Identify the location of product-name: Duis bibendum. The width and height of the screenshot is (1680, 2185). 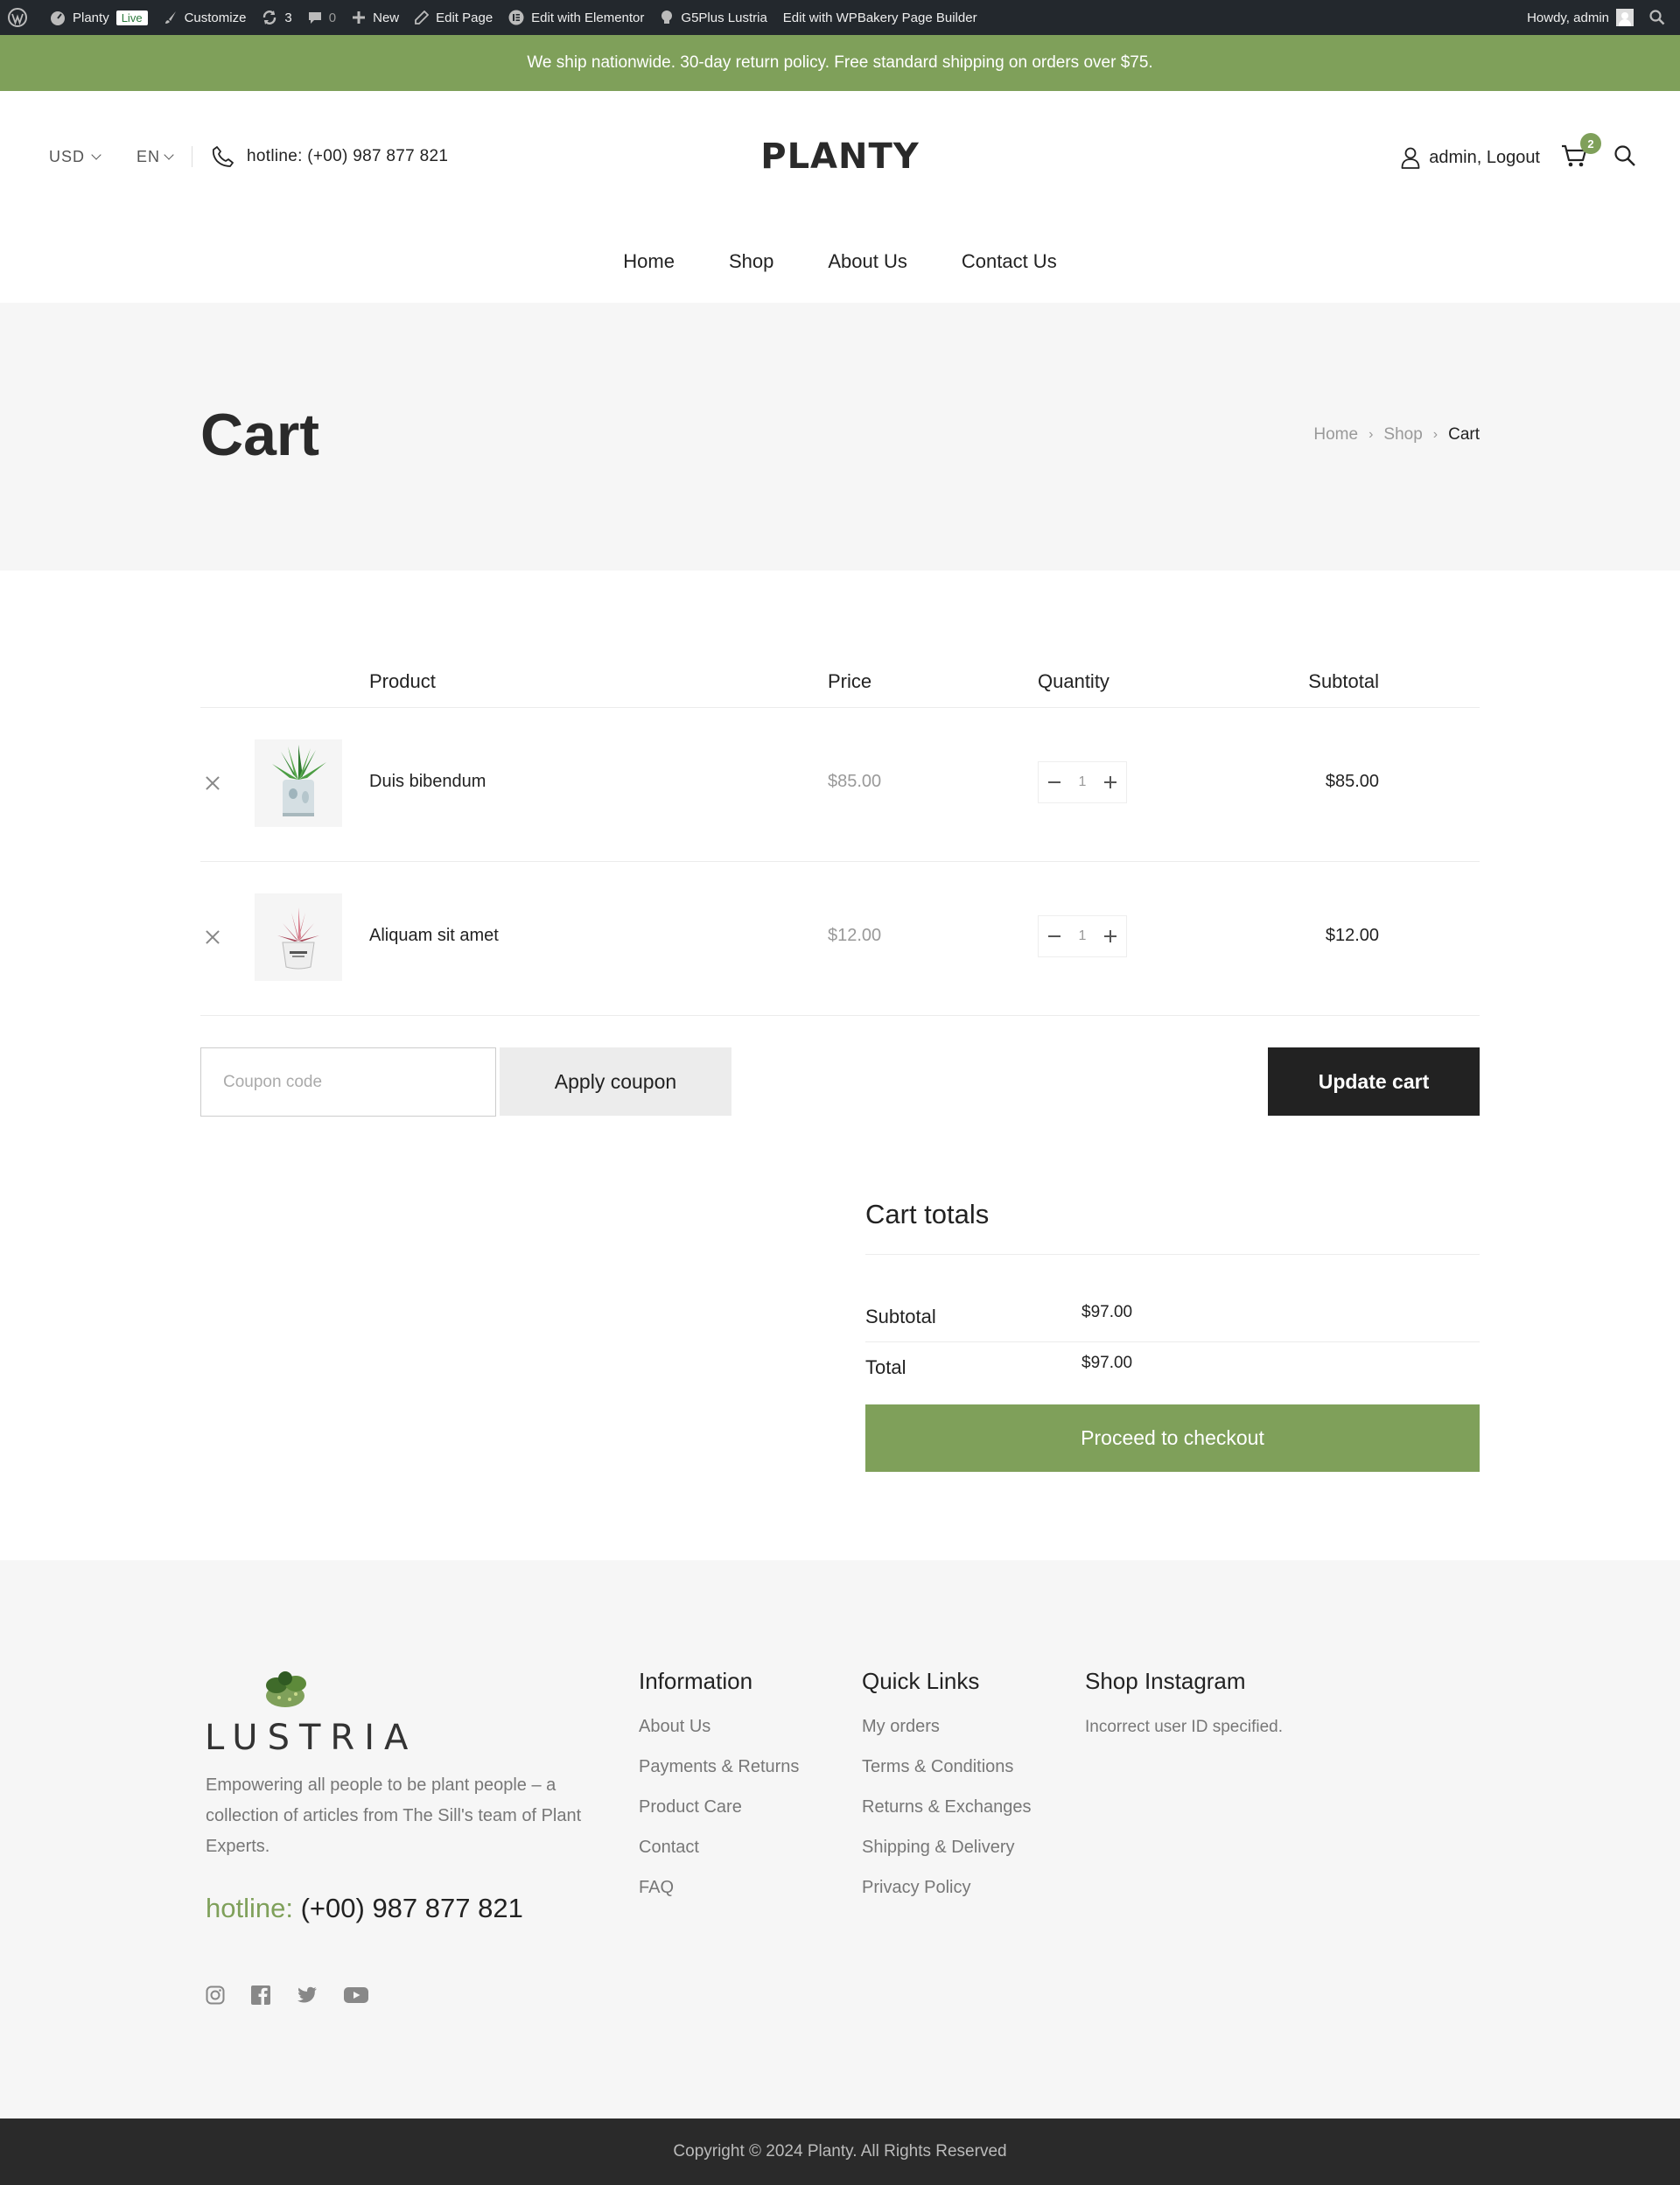
(427, 782).